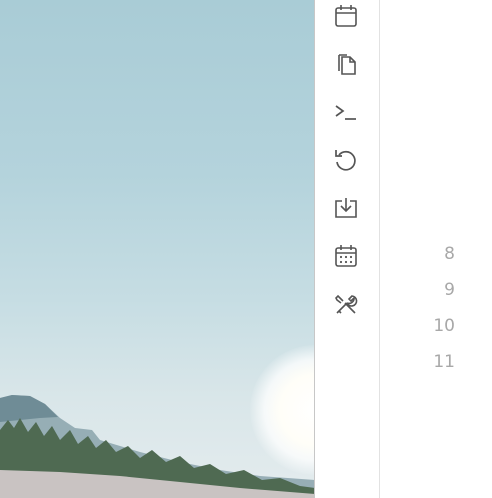 Image resolution: width=492 pixels, height=498 pixels. Describe the element at coordinates (444, 326) in the screenshot. I see `line-number: 10` at that location.